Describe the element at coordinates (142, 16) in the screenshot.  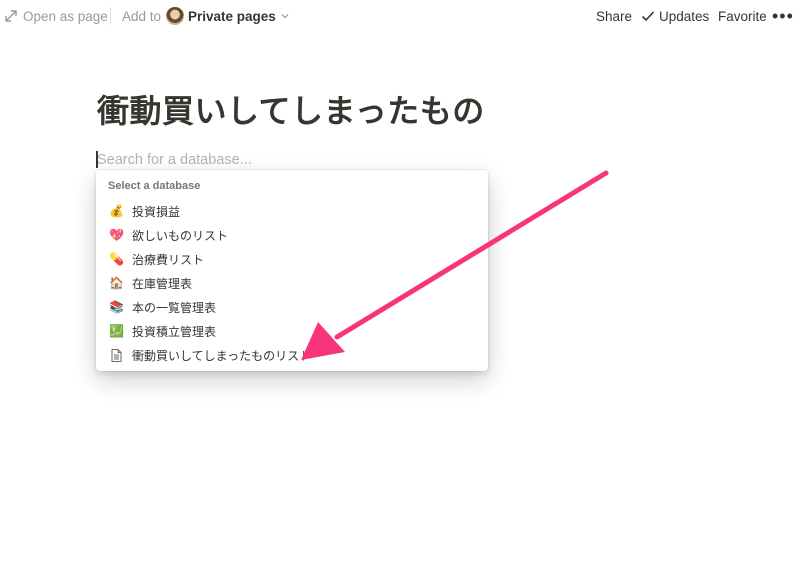
I see `add-to-label: Add to` at that location.